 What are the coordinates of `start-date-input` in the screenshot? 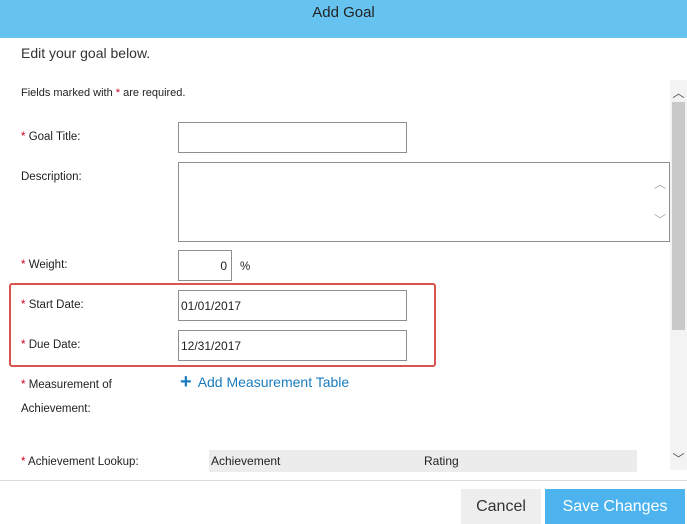 It's located at (292, 305).